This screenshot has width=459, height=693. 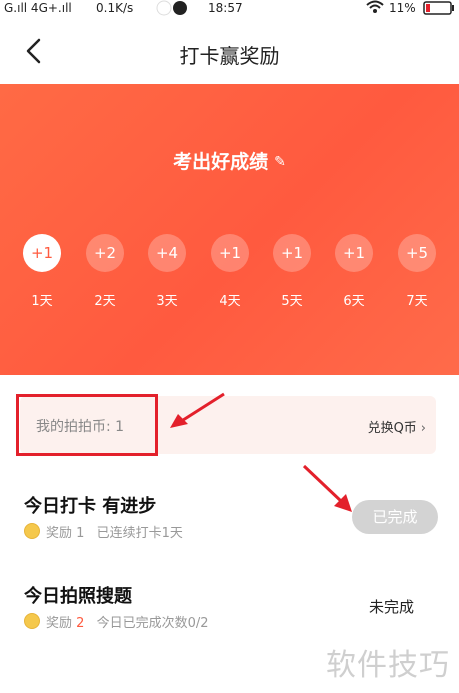 What do you see at coordinates (230, 253) in the screenshot?
I see `day-4-reward: +1` at bounding box center [230, 253].